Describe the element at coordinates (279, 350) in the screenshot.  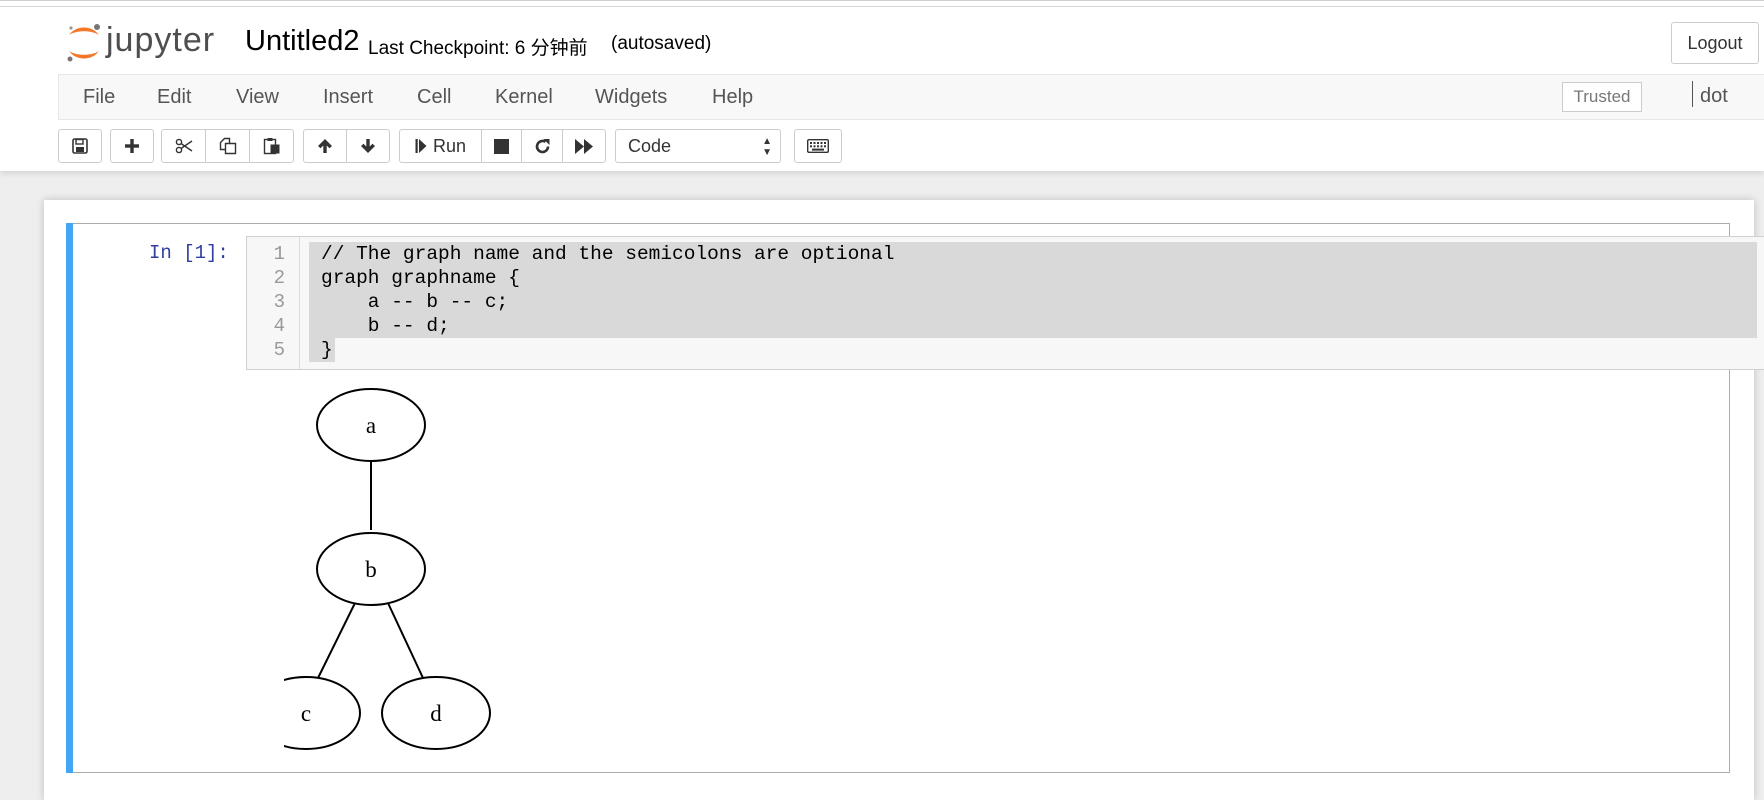
I see `line-number: 5` at that location.